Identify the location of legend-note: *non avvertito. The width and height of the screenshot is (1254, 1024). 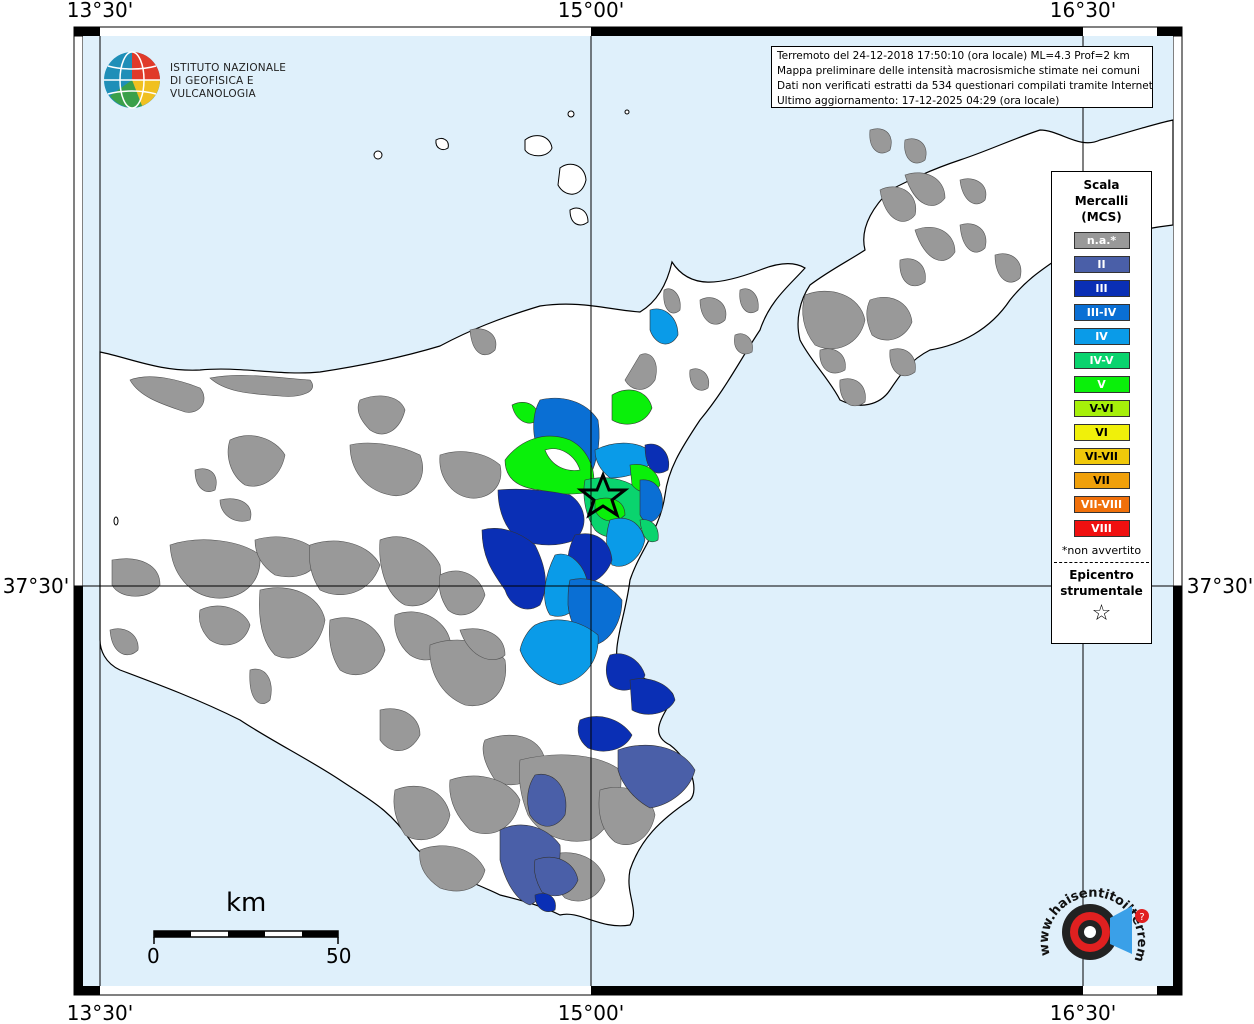
(1101, 550).